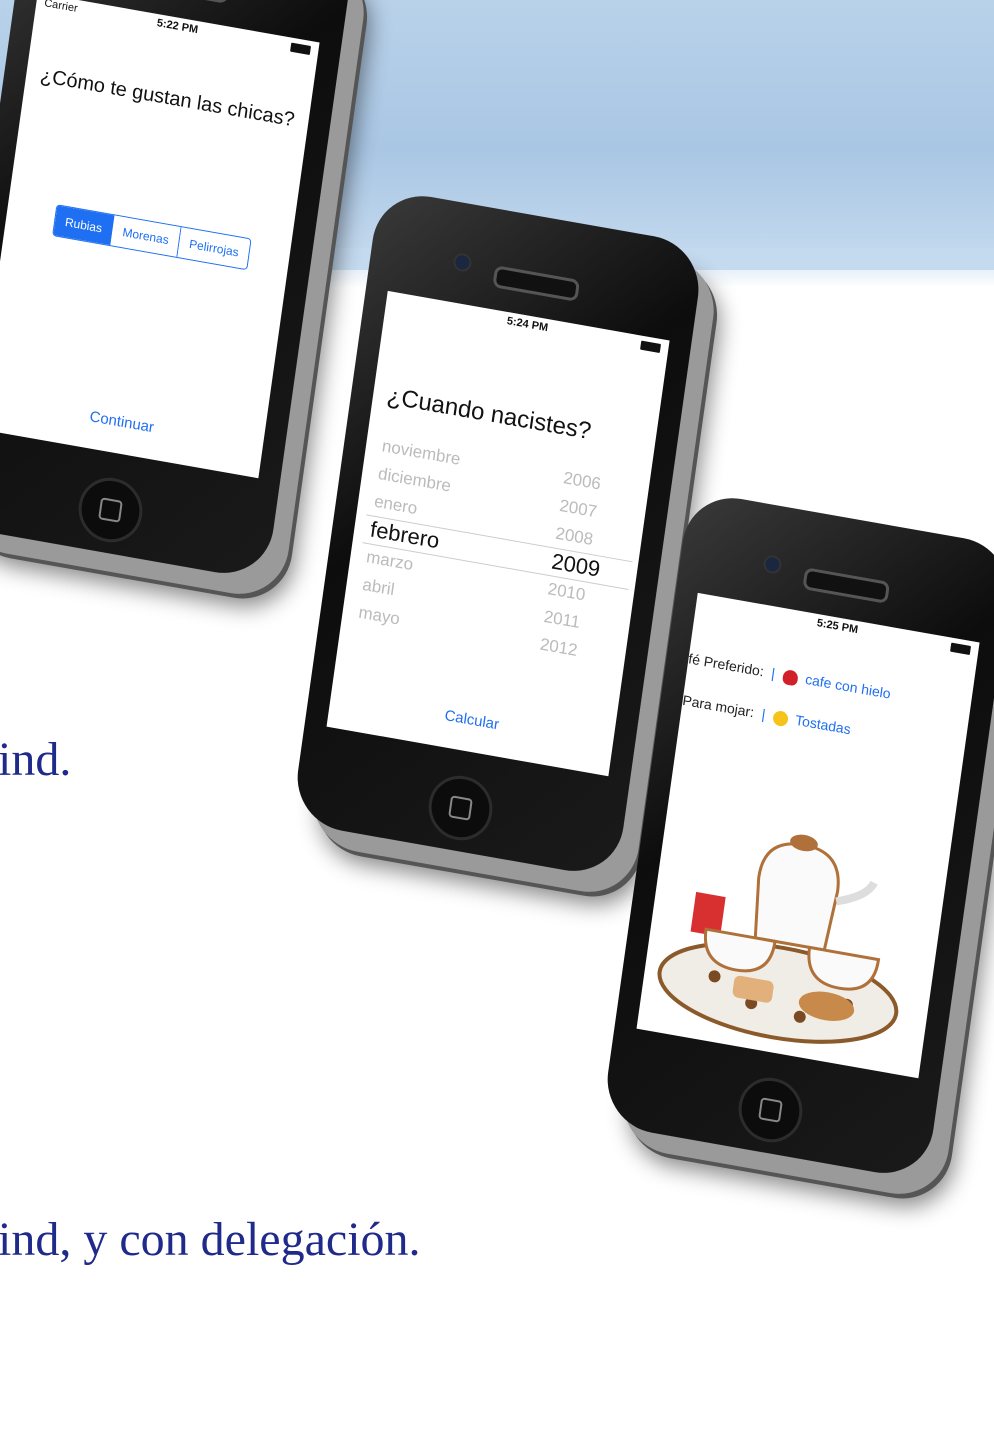 Image resolution: width=994 pixels, height=1434 pixels. Describe the element at coordinates (778, 939) in the screenshot. I see `tea-set-image` at that location.